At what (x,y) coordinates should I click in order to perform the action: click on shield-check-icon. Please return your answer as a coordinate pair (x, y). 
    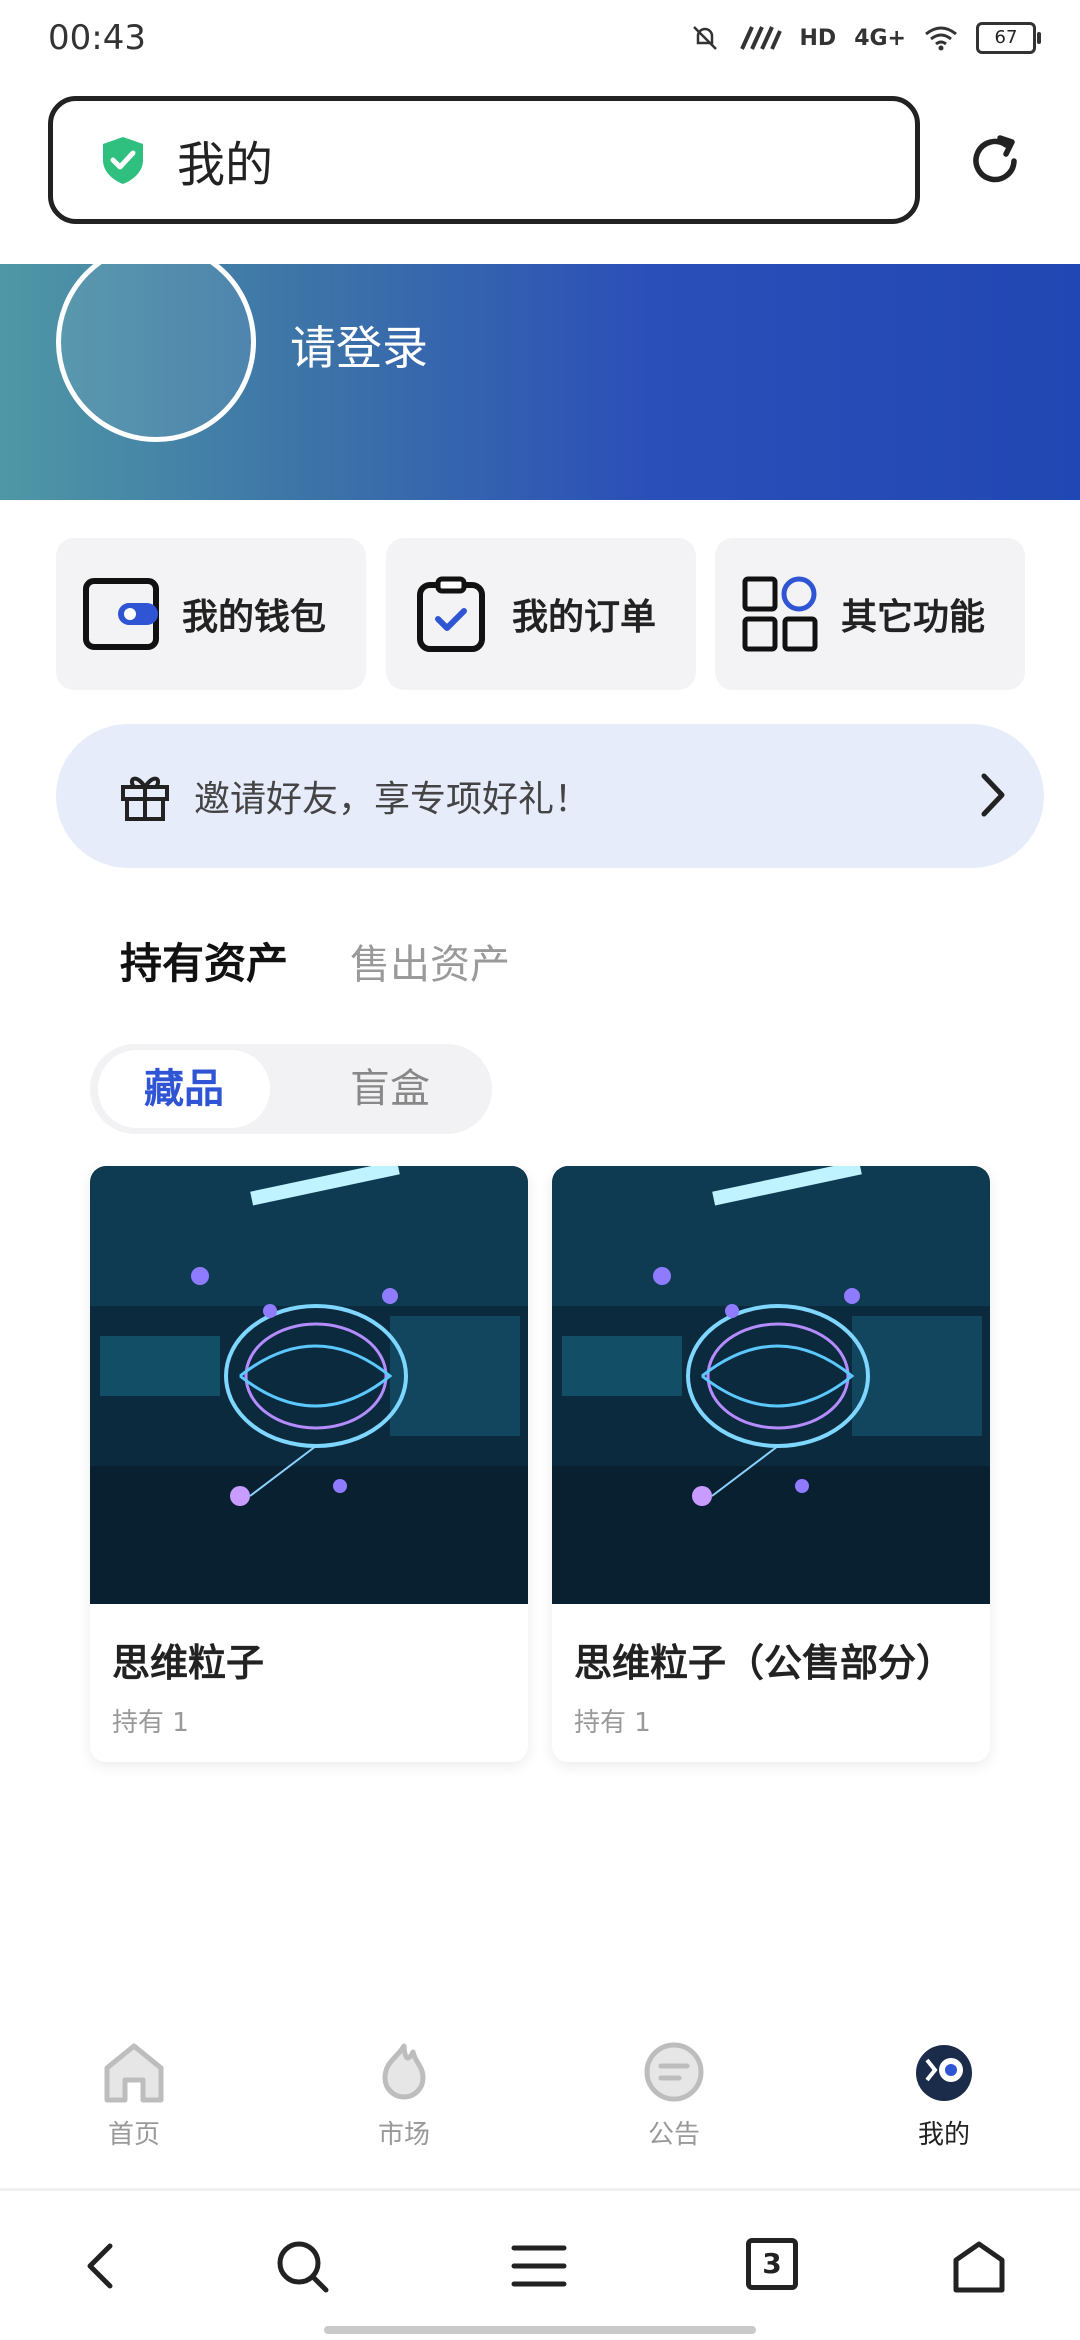
    Looking at the image, I should click on (123, 160).